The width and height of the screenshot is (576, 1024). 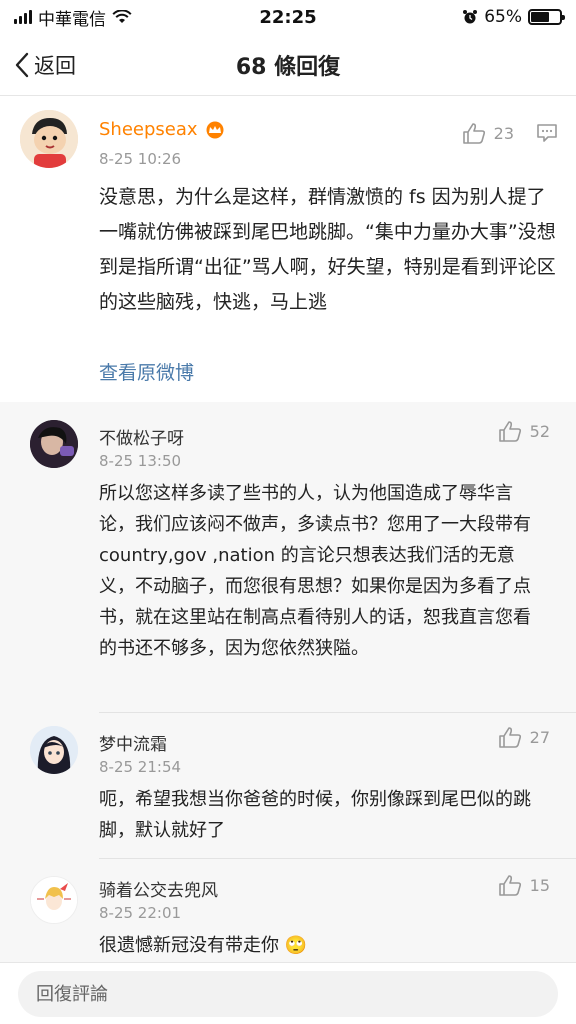 I want to click on reply-input, so click(x=288, y=994).